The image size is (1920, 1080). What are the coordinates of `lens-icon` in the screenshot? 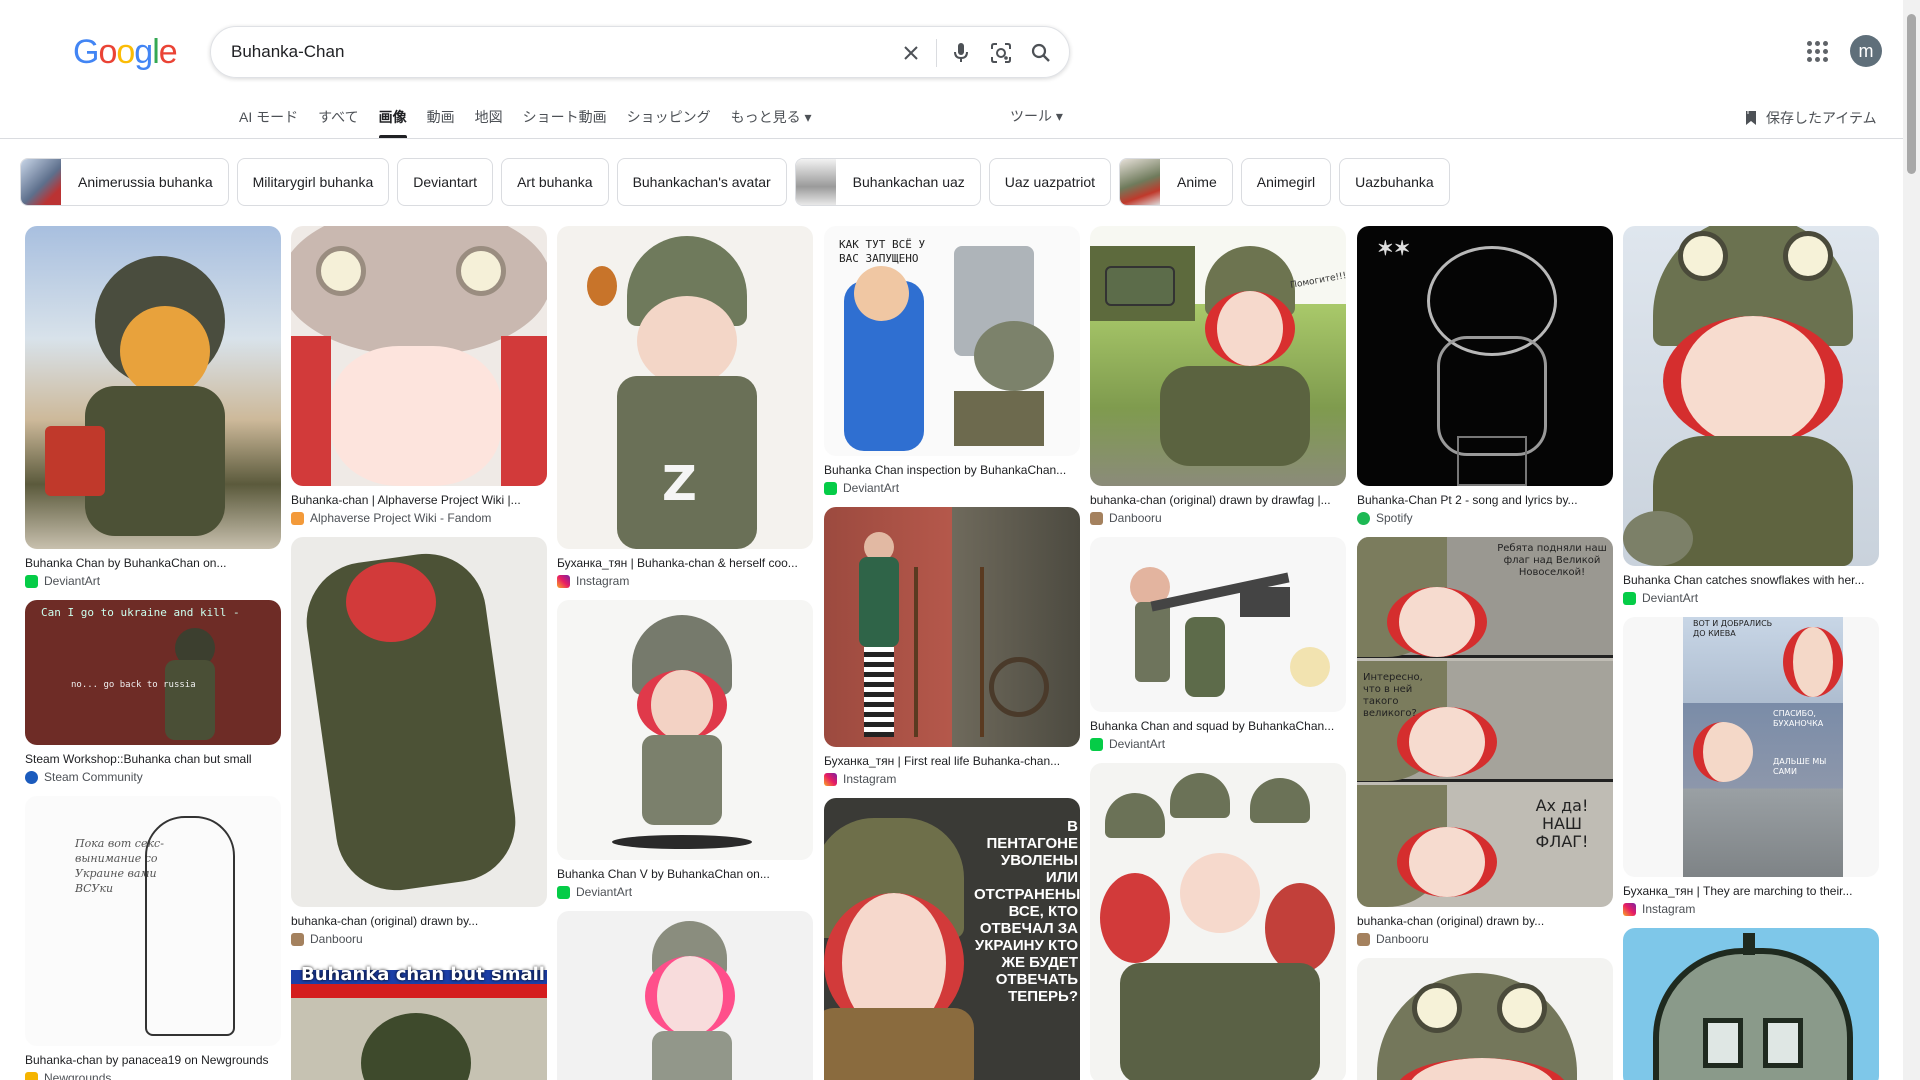 It's located at (1001, 53).